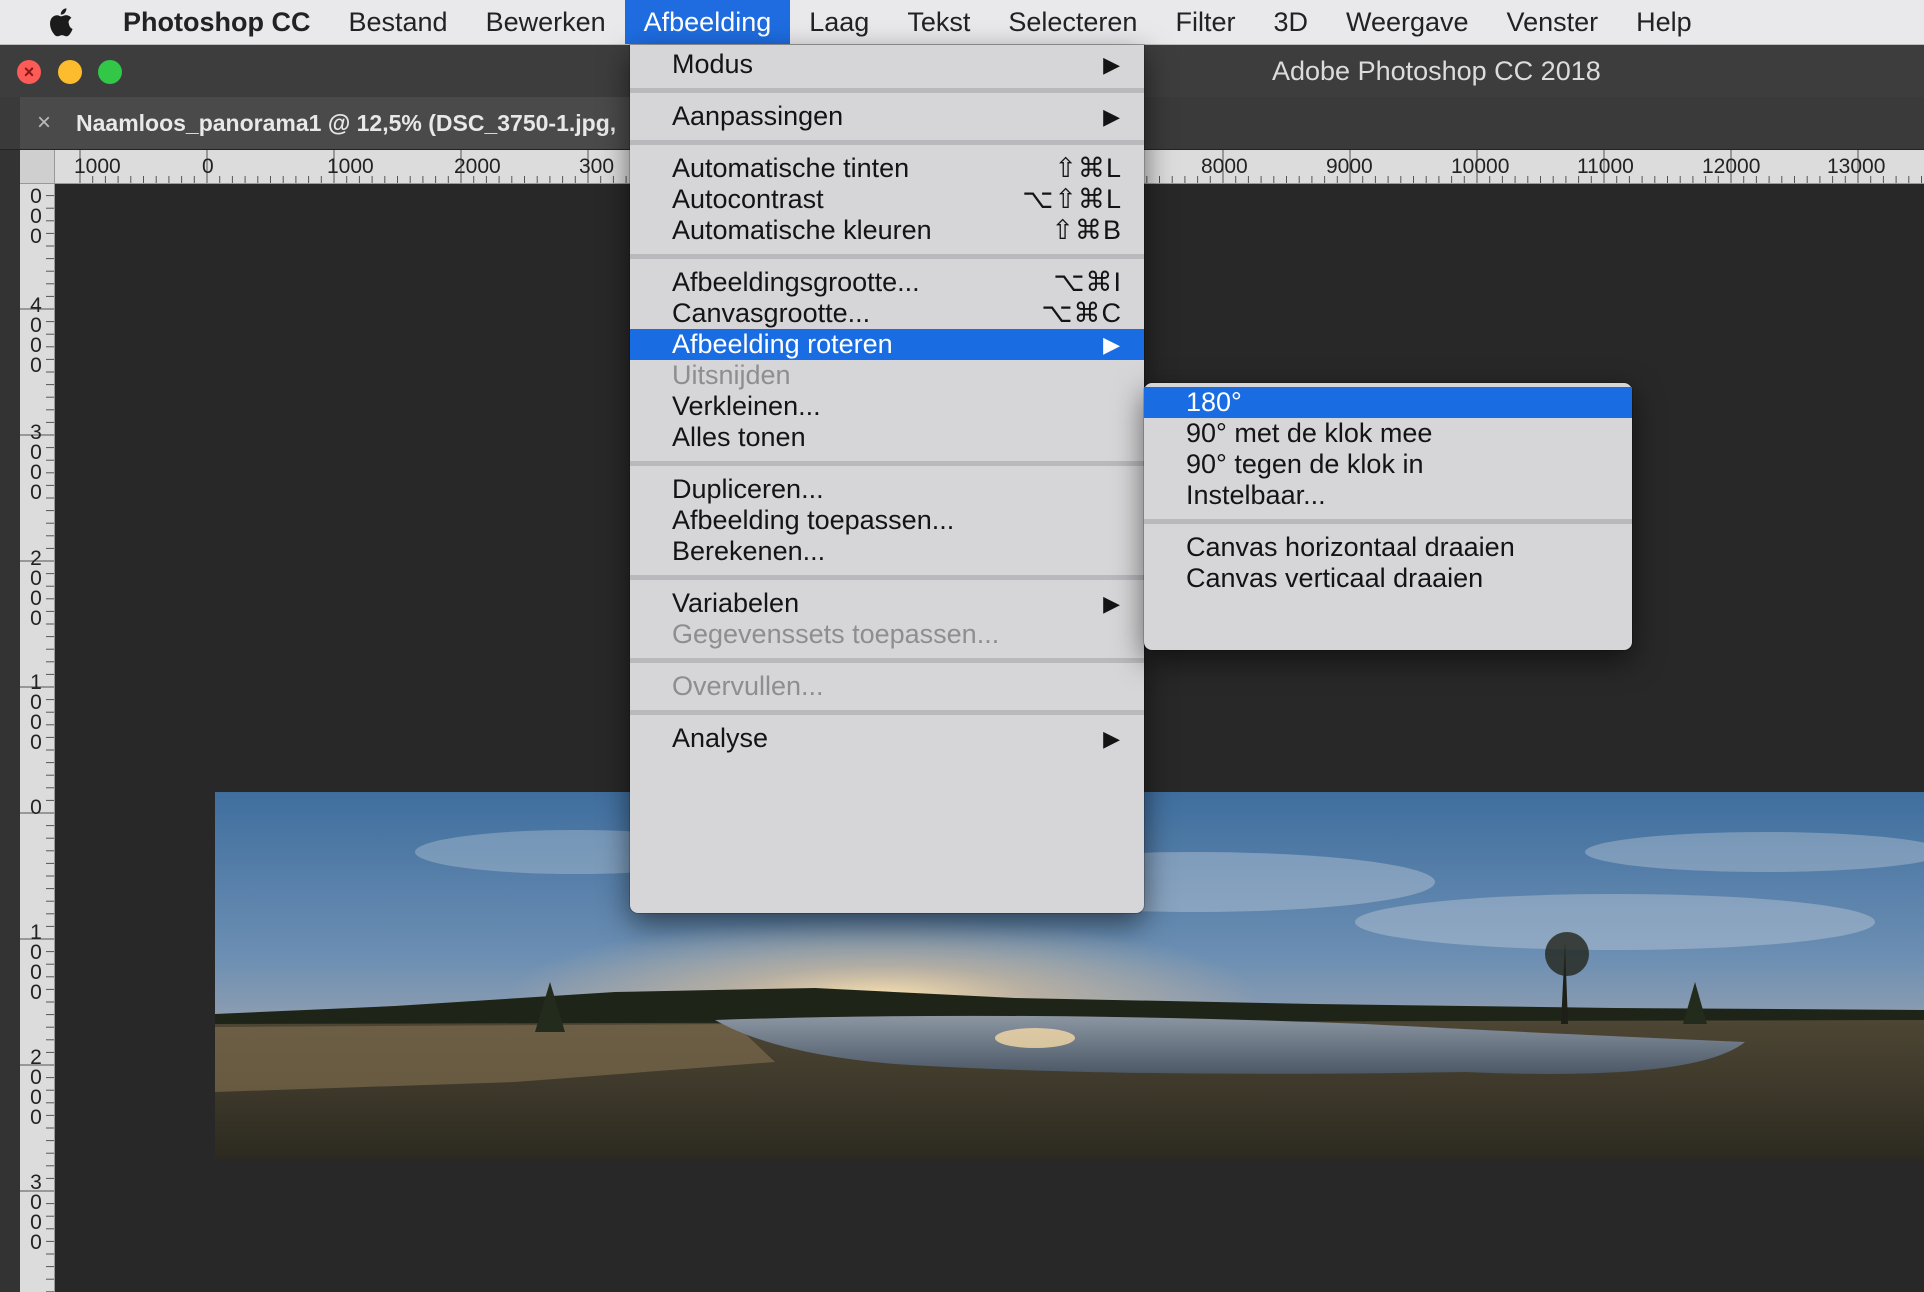 The height and width of the screenshot is (1292, 1924). What do you see at coordinates (1309, 433) in the screenshot?
I see `menu-item-label: 90° met de klok mee` at bounding box center [1309, 433].